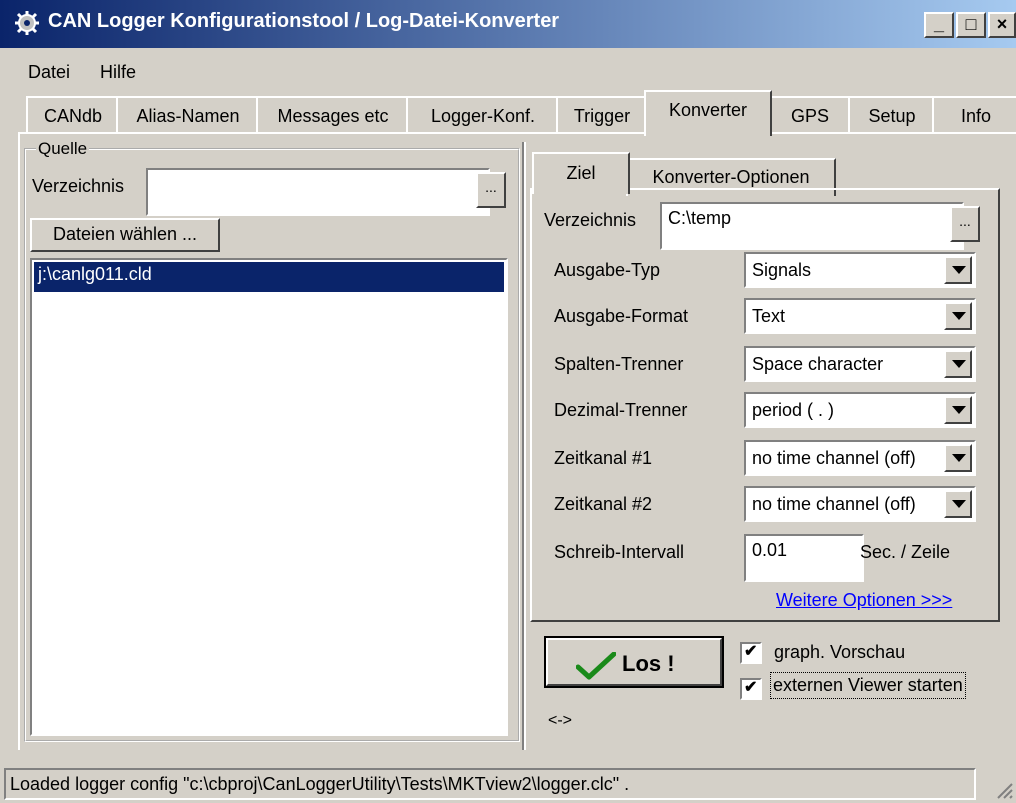 The image size is (1016, 803). What do you see at coordinates (860, 316) in the screenshot?
I see `output-format-select: Text` at bounding box center [860, 316].